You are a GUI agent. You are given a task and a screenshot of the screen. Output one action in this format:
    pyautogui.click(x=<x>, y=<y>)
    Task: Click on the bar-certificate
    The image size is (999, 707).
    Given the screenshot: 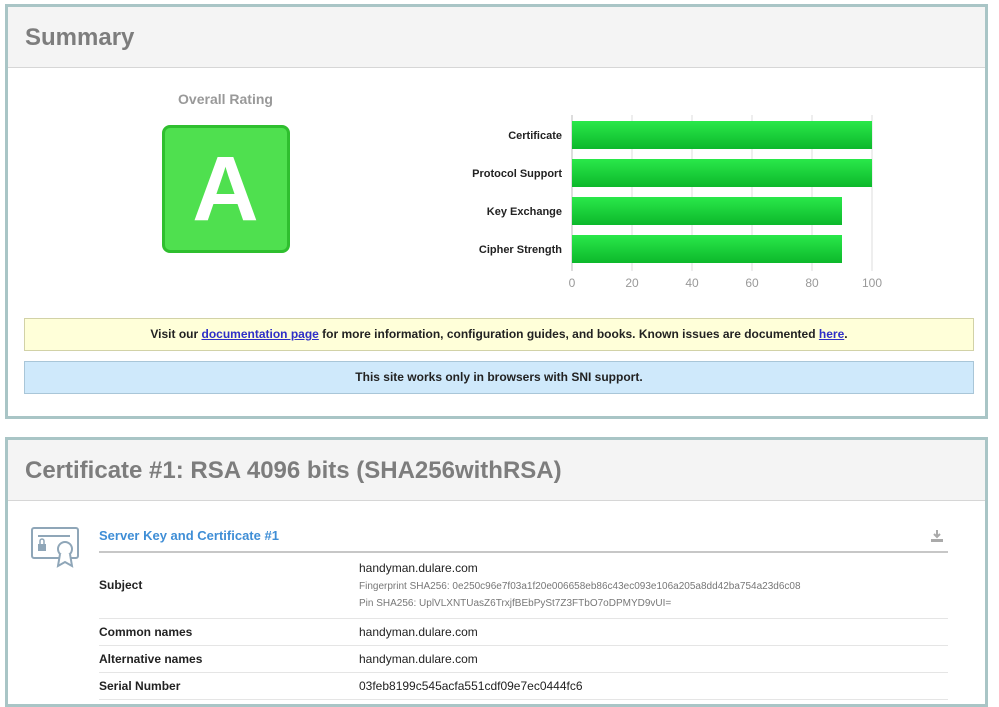 What is the action you would take?
    pyautogui.click(x=722, y=135)
    